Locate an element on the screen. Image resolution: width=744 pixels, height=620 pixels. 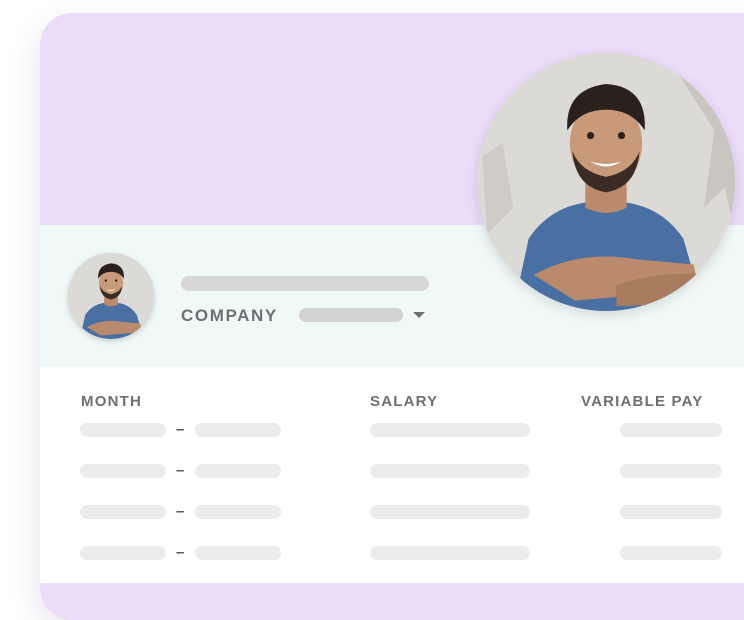
company-dropdown is located at coordinates (363, 315).